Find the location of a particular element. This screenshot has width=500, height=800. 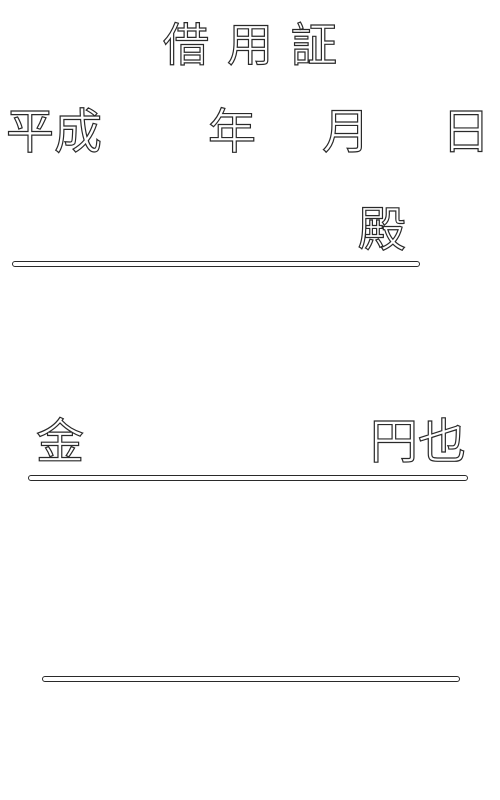

document-title: 借用証 is located at coordinates (258, 45).